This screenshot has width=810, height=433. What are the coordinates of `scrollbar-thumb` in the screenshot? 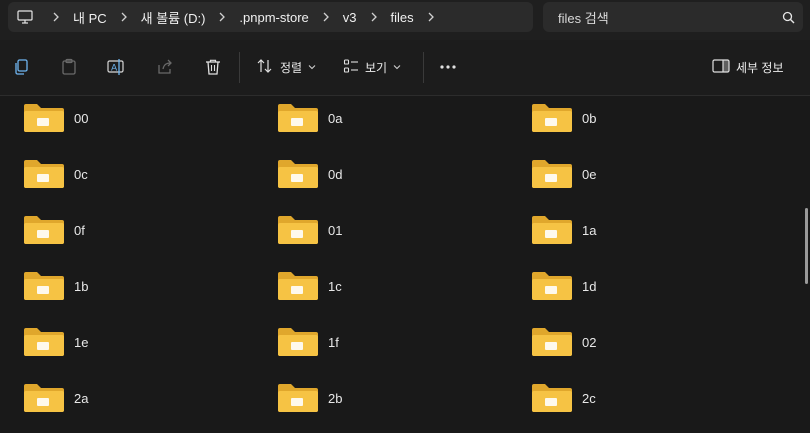 It's located at (806, 246).